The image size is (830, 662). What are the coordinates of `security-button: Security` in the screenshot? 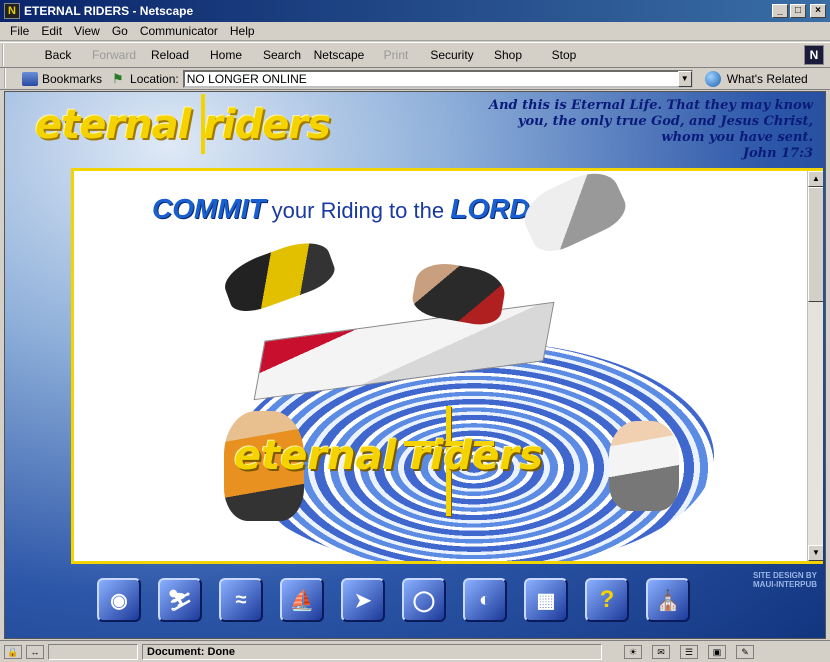 It's located at (452, 55).